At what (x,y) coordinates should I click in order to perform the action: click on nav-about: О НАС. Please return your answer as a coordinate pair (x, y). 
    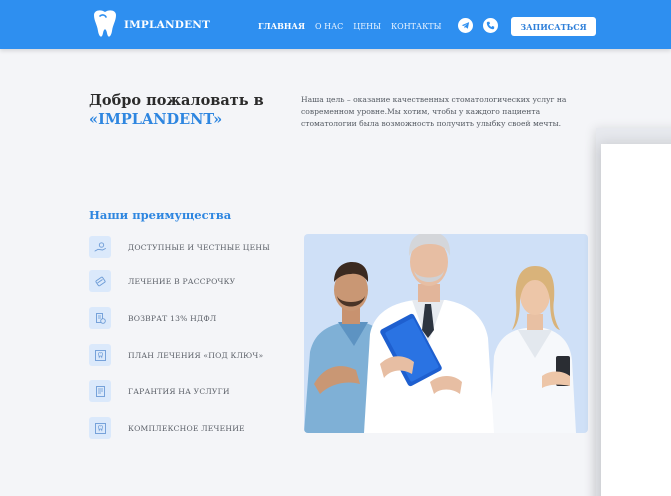
    Looking at the image, I should click on (329, 26).